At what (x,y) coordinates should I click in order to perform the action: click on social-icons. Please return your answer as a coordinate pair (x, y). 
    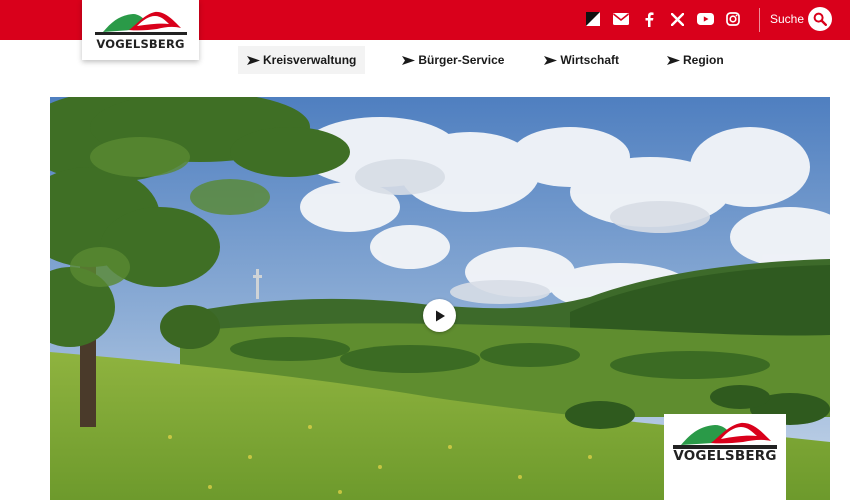
    Looking at the image, I should click on (668, 19).